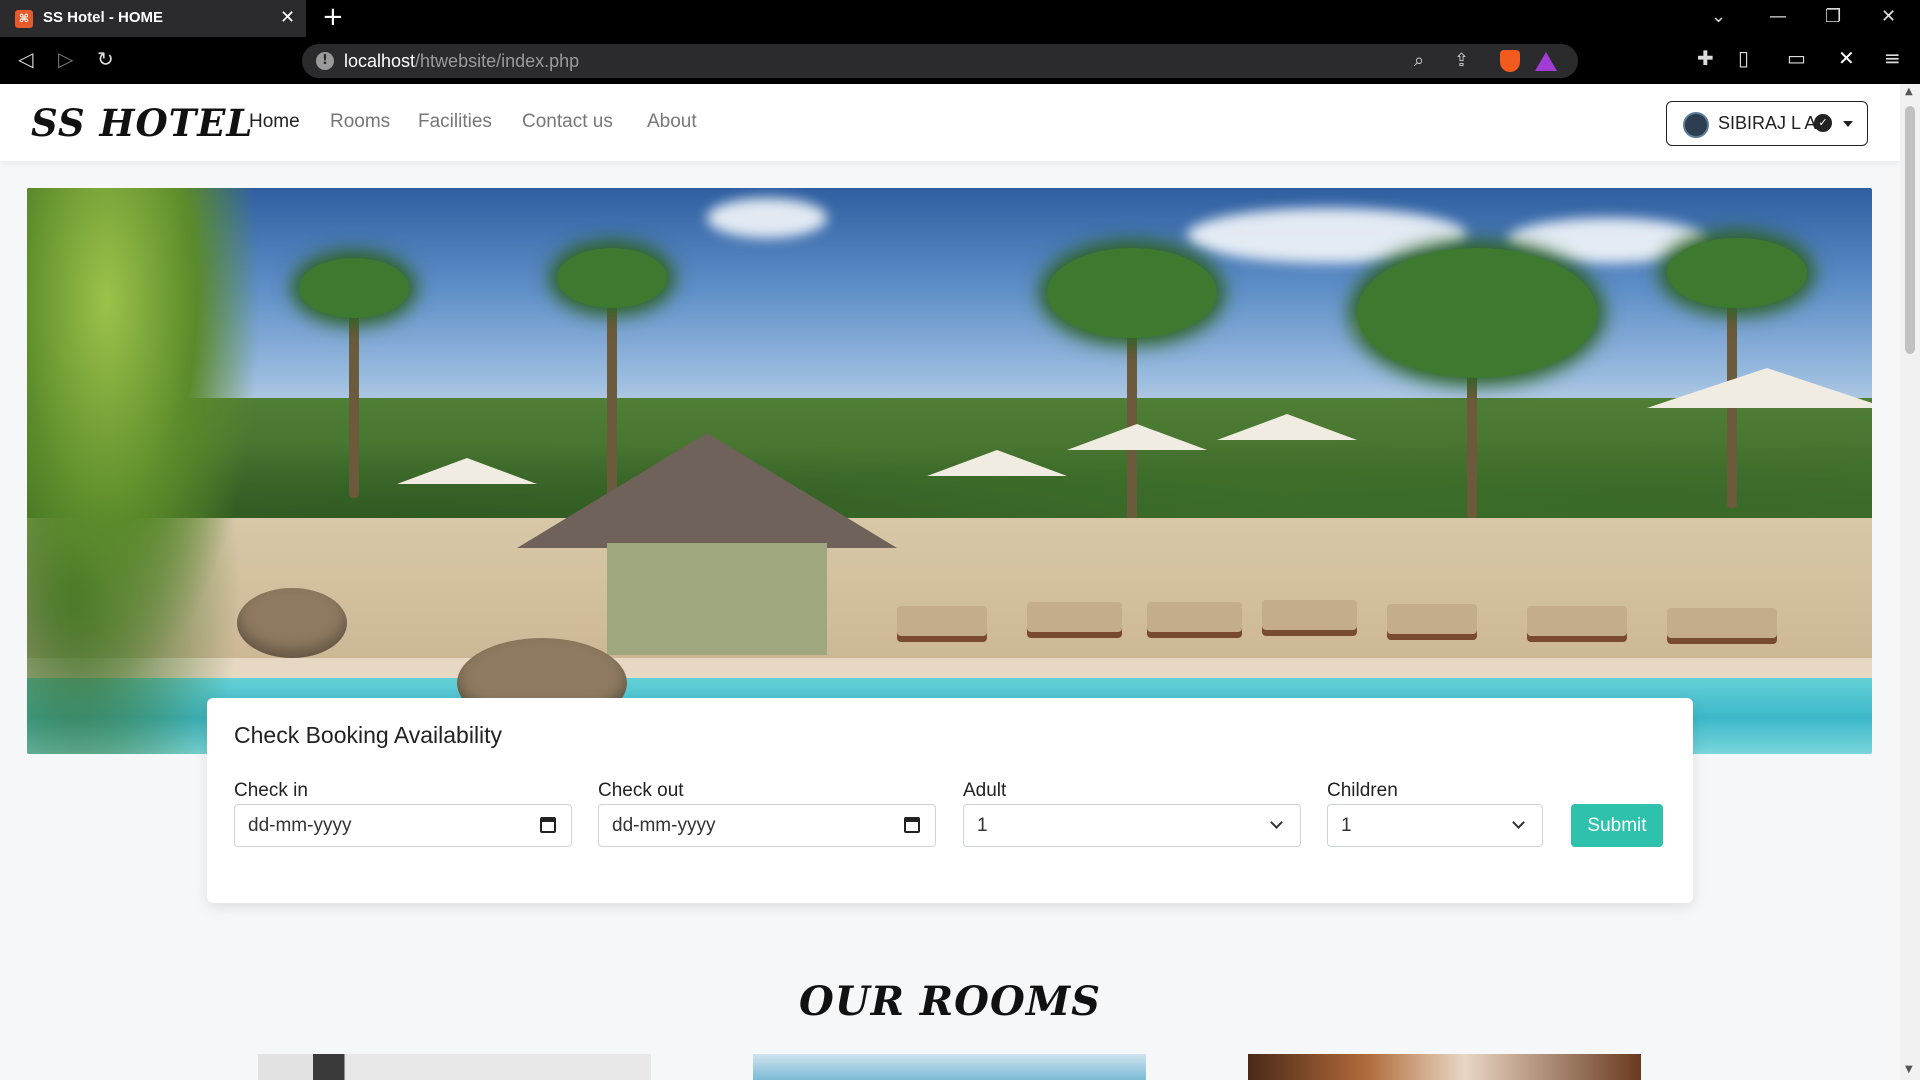 The width and height of the screenshot is (1920, 1080). I want to click on user-name: SIBIRAJ L A, so click(1767, 123).